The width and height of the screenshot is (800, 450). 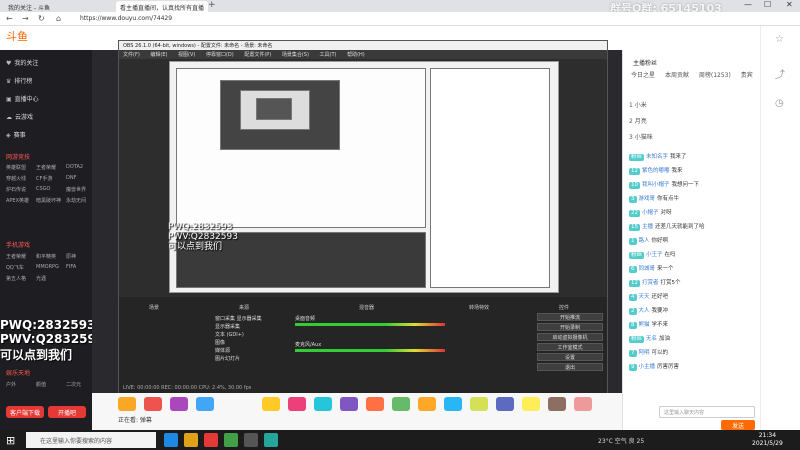 I want to click on browser-tab-following: 我的关注 - 斗鱼, so click(x=58, y=6).